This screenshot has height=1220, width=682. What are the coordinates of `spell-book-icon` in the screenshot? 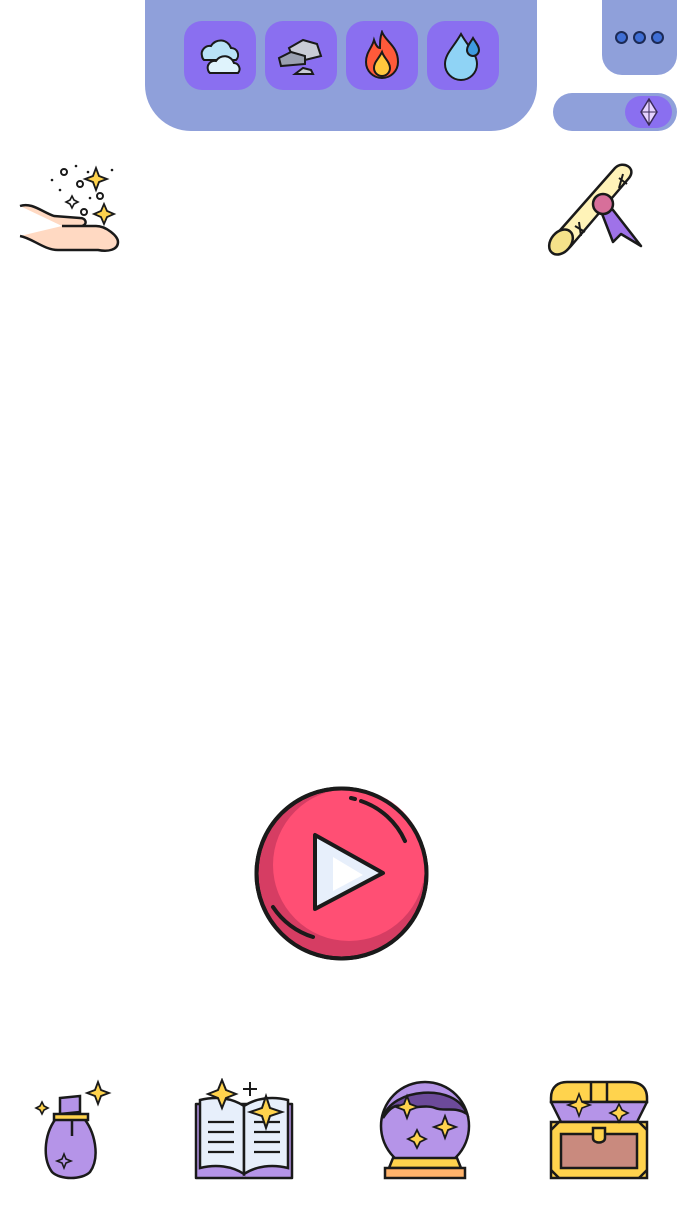 It's located at (244, 1128).